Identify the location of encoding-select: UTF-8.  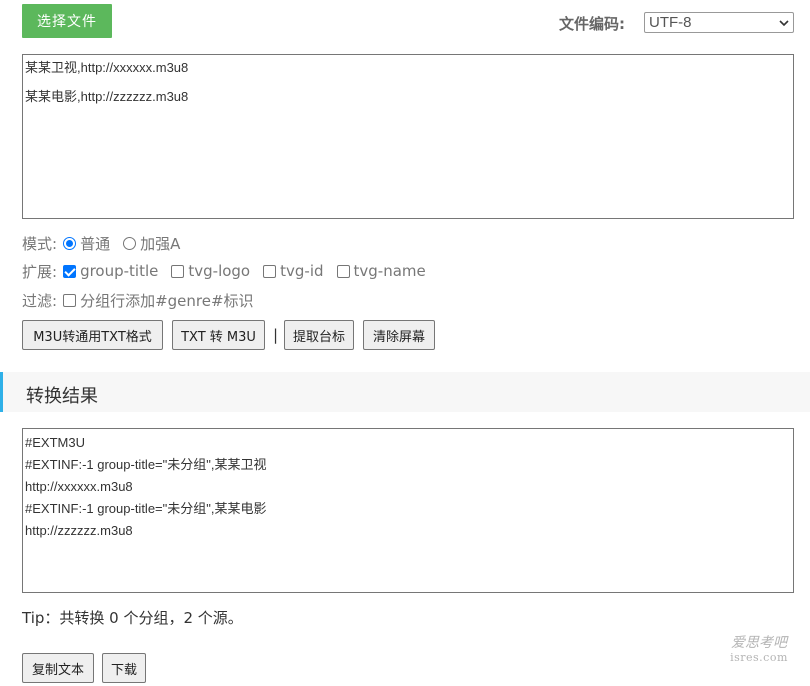
(719, 22).